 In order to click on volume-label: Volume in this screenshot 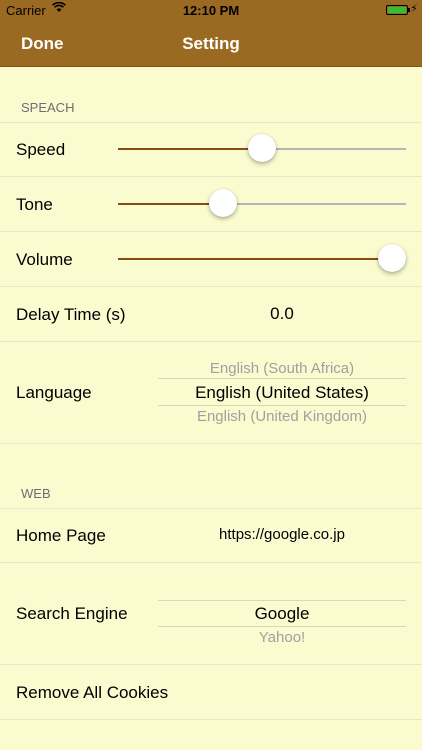, I will do `click(44, 259)`.